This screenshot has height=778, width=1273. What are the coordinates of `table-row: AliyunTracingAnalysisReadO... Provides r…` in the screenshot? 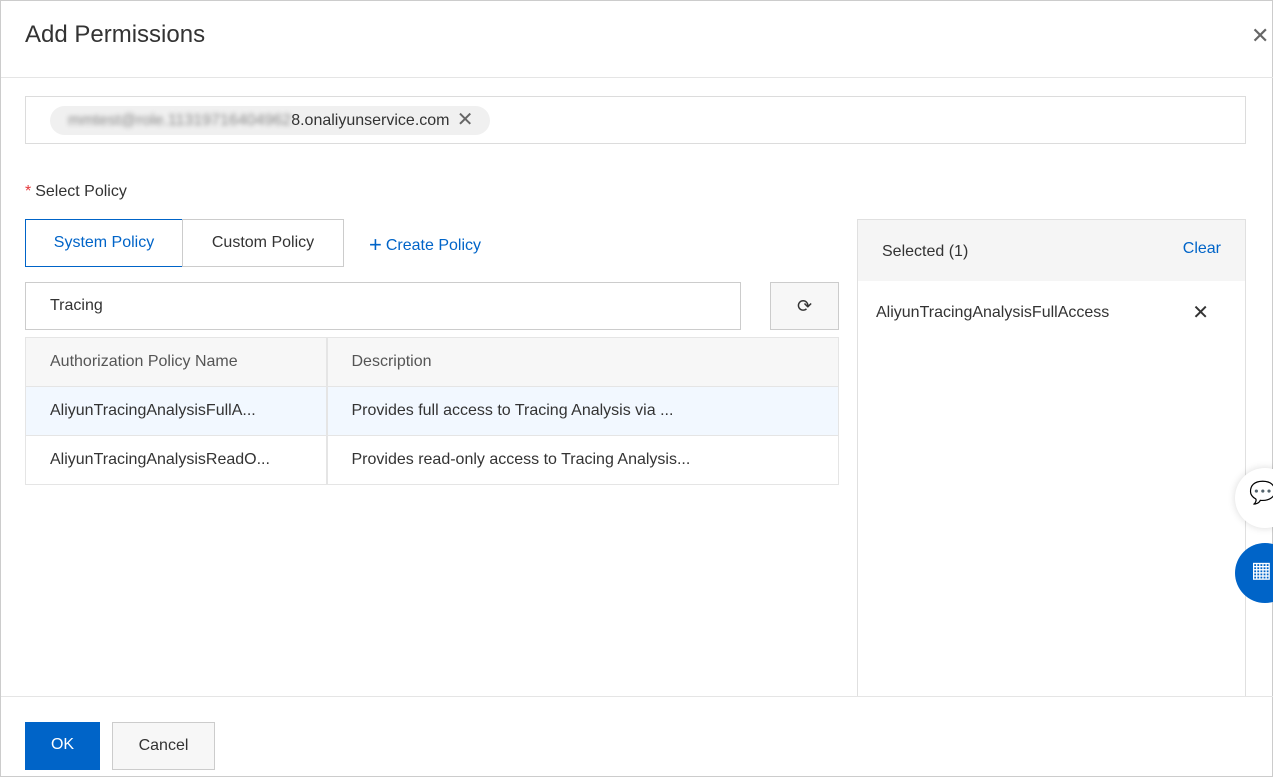 It's located at (432, 460).